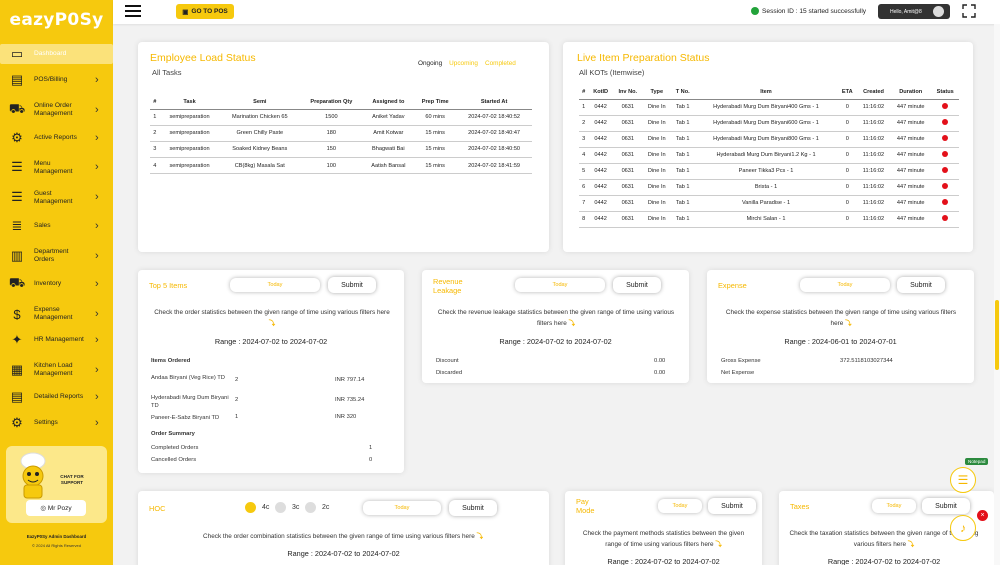 The height and width of the screenshot is (565, 1000). What do you see at coordinates (56, 197) in the screenshot?
I see `sidebar-item-guest-management: ☰ Guest Management ›` at bounding box center [56, 197].